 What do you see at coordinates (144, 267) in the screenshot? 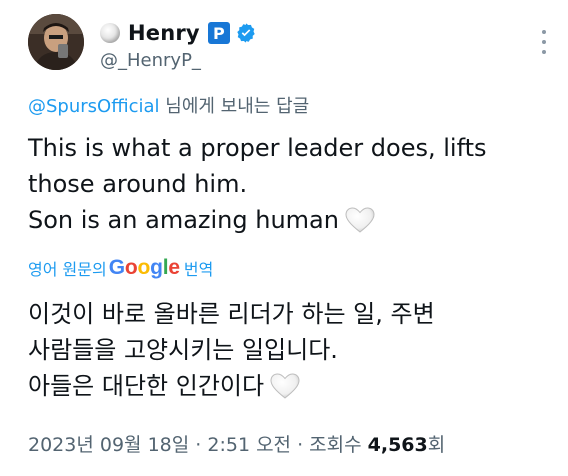
I see `google-logo: Google` at bounding box center [144, 267].